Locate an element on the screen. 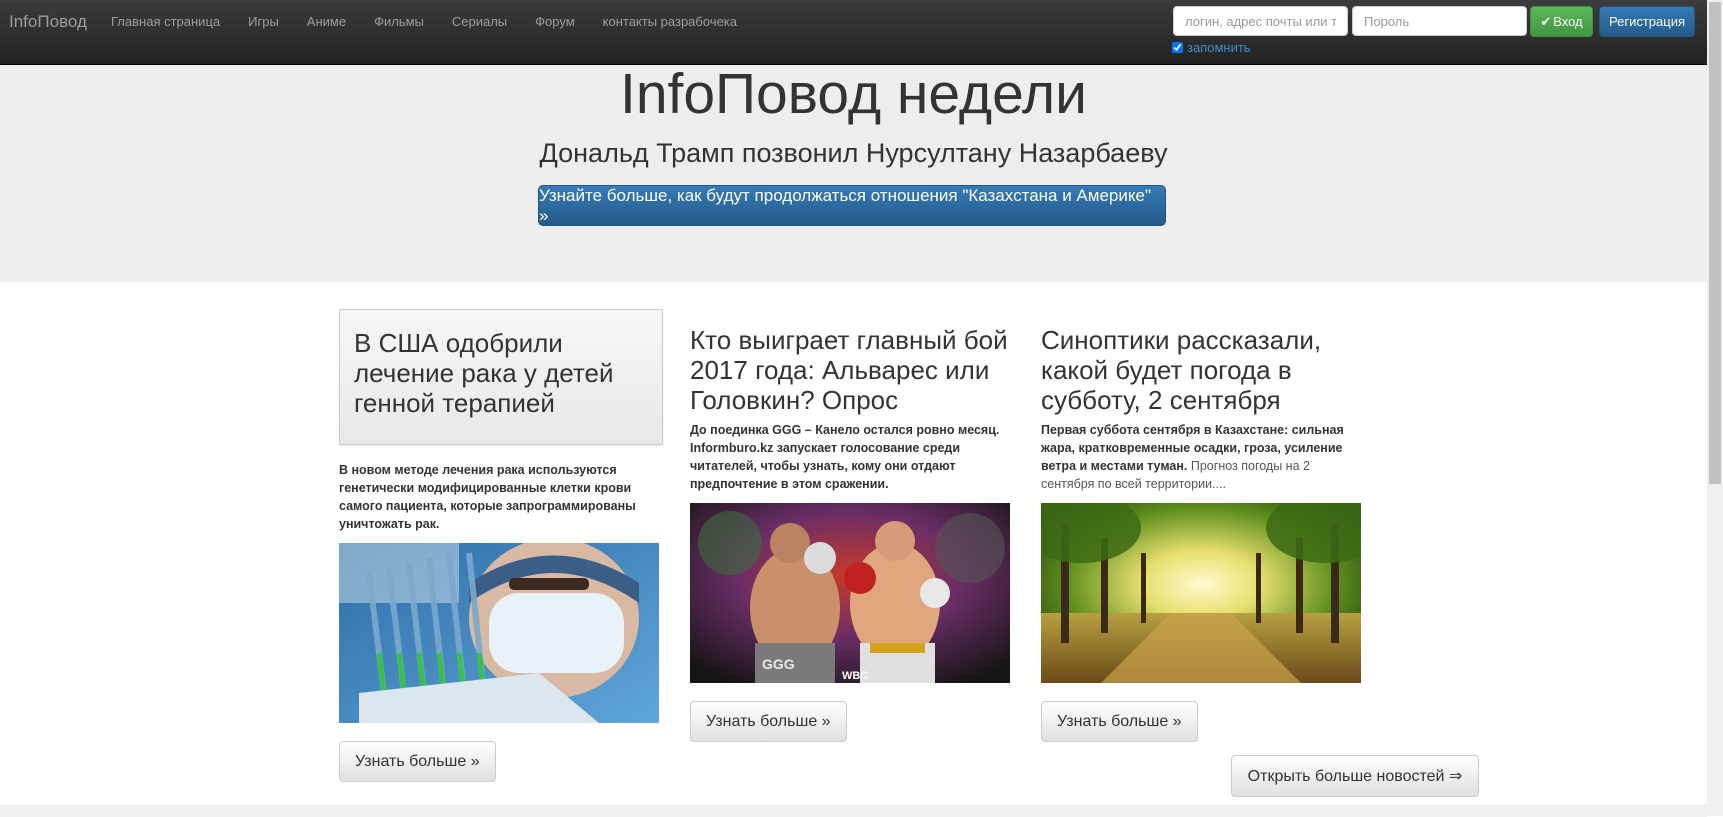 The image size is (1723, 817). remember-checkbox is located at coordinates (1177, 47).